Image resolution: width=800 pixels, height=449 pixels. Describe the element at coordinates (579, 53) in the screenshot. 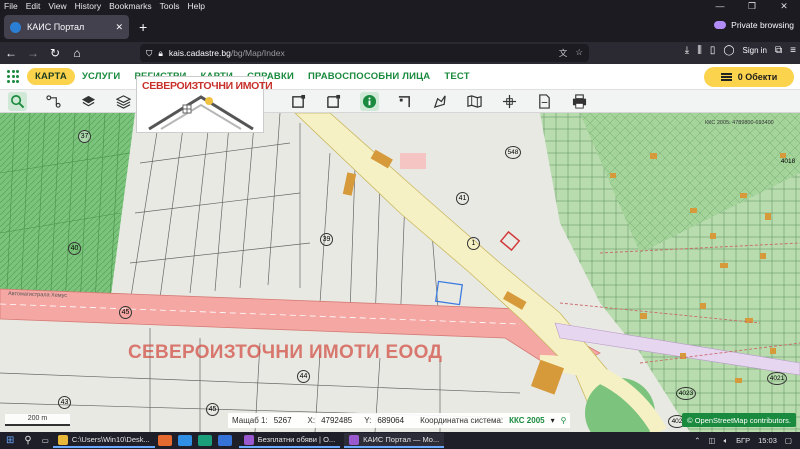

I see `bookmark-star-icon: ☆` at that location.